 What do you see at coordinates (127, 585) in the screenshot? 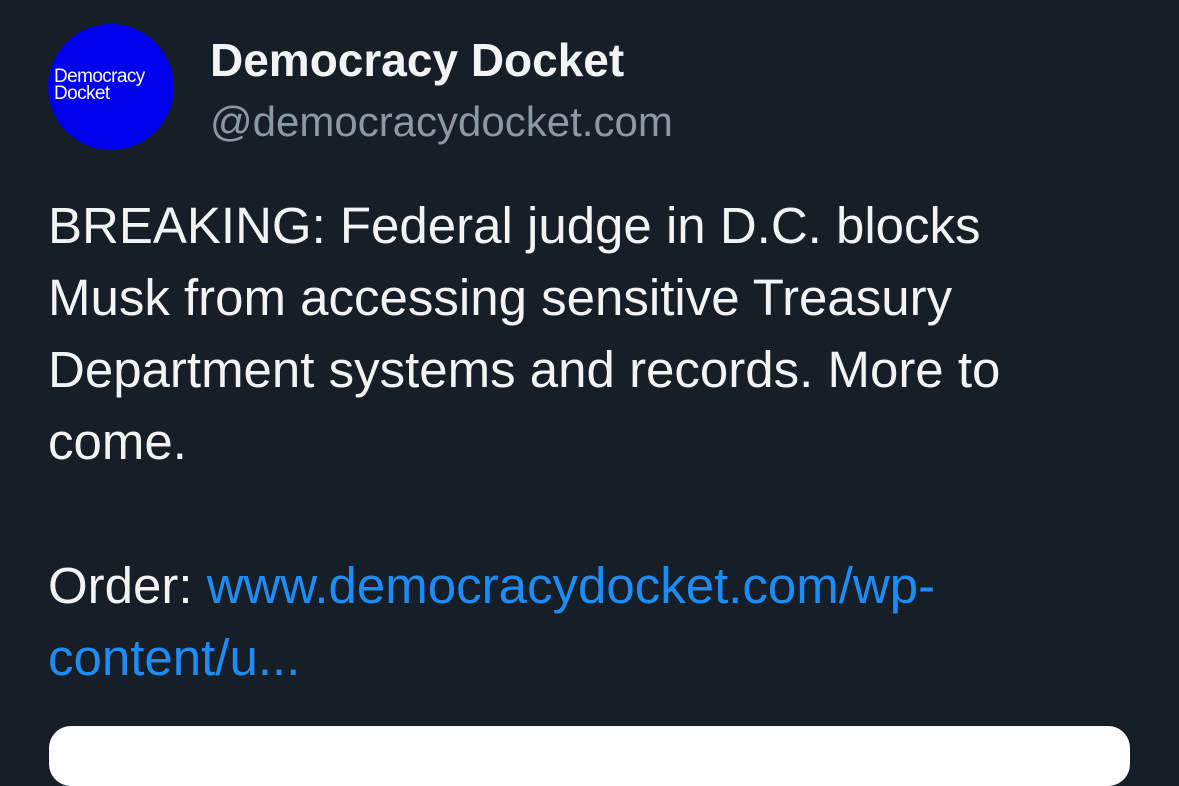
I see `order-label: Order:` at bounding box center [127, 585].